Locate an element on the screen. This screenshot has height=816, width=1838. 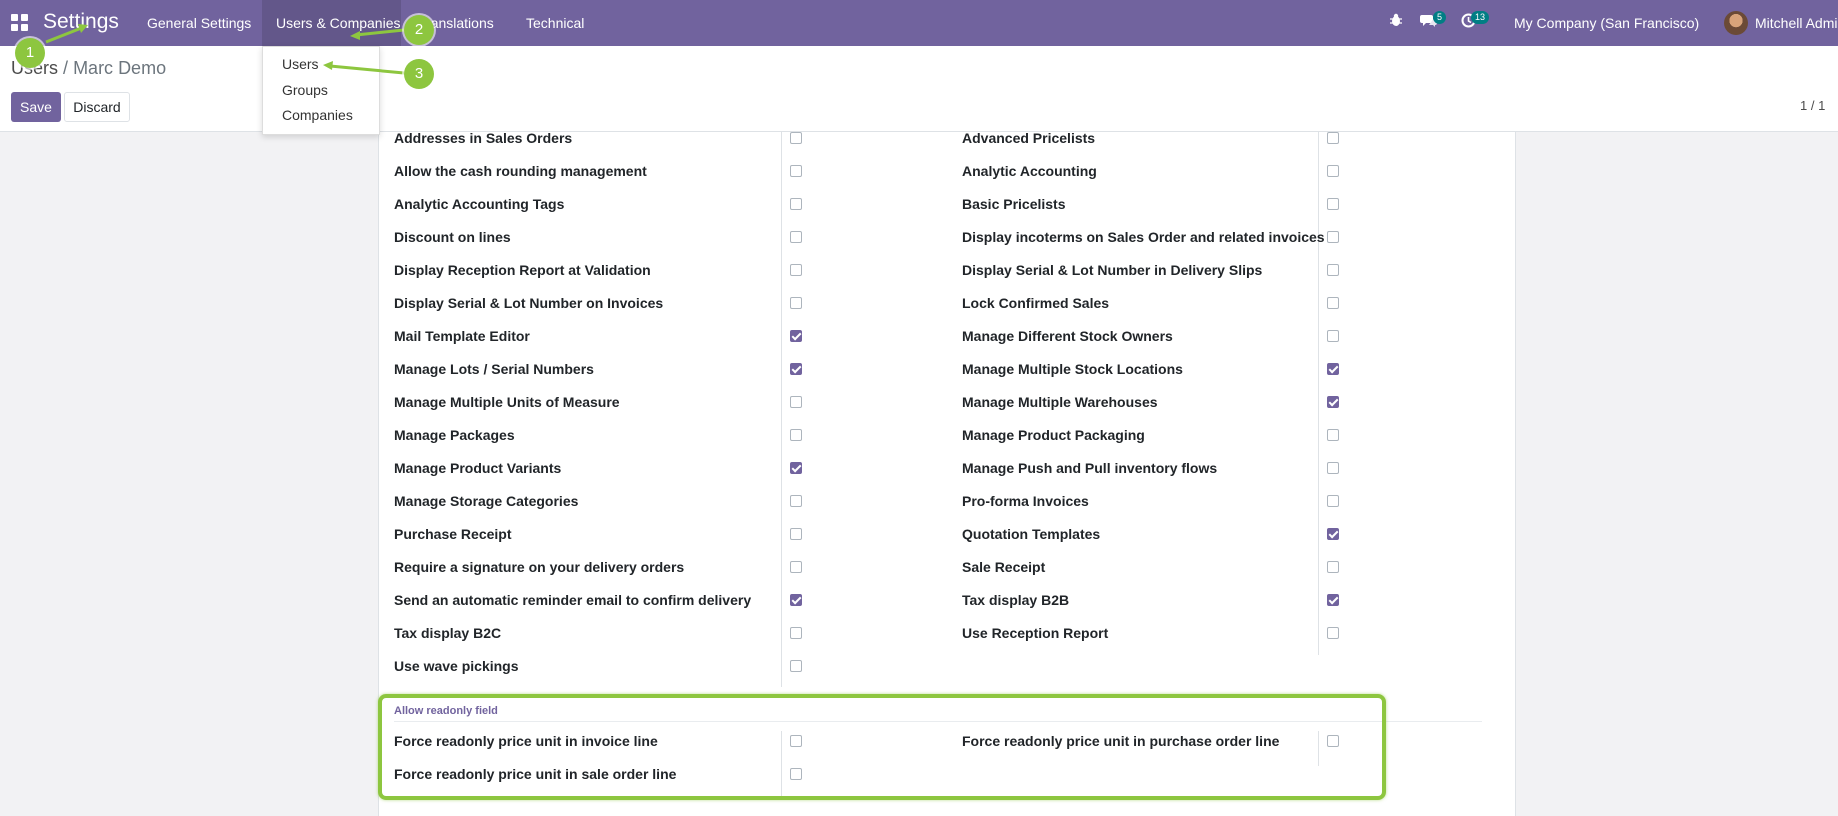
menu-technical: Technical is located at coordinates (555, 23).